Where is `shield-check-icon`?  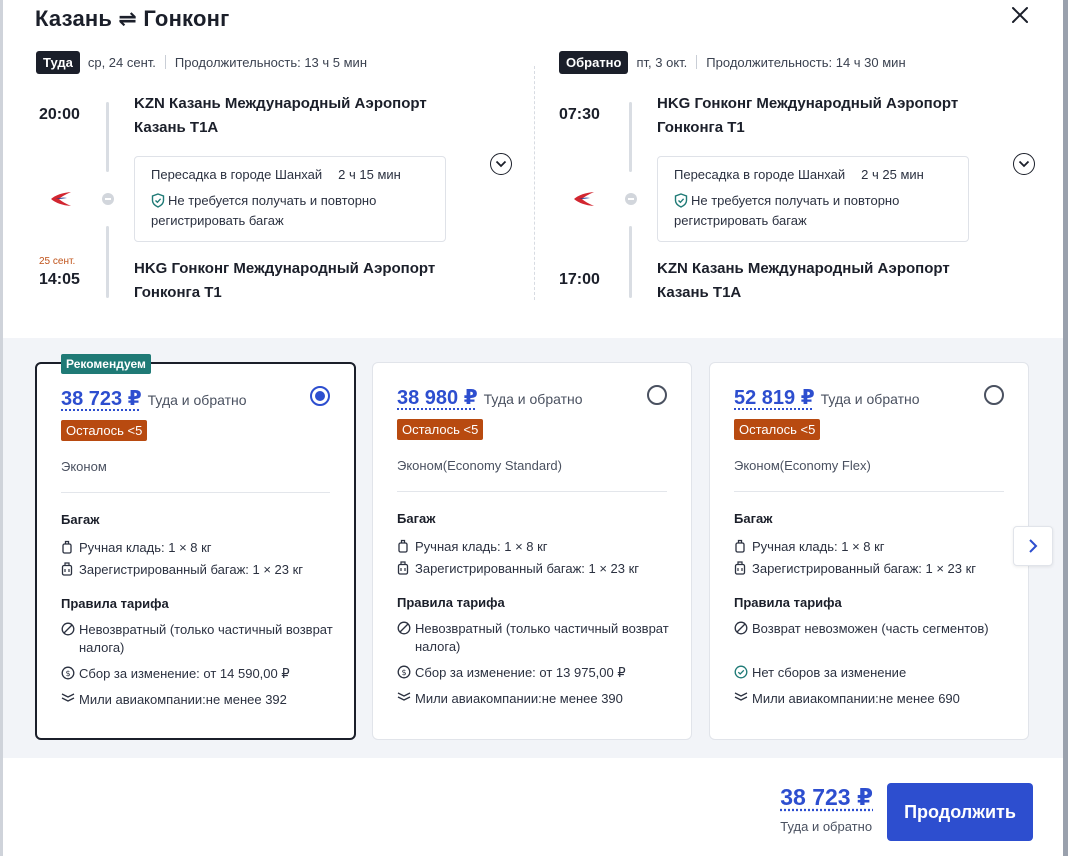 shield-check-icon is located at coordinates (158, 200).